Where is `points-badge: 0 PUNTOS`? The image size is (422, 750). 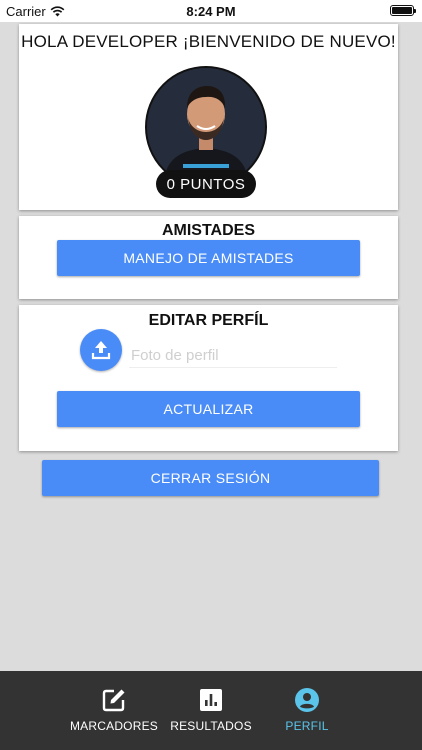
points-badge: 0 PUNTOS is located at coordinates (206, 184).